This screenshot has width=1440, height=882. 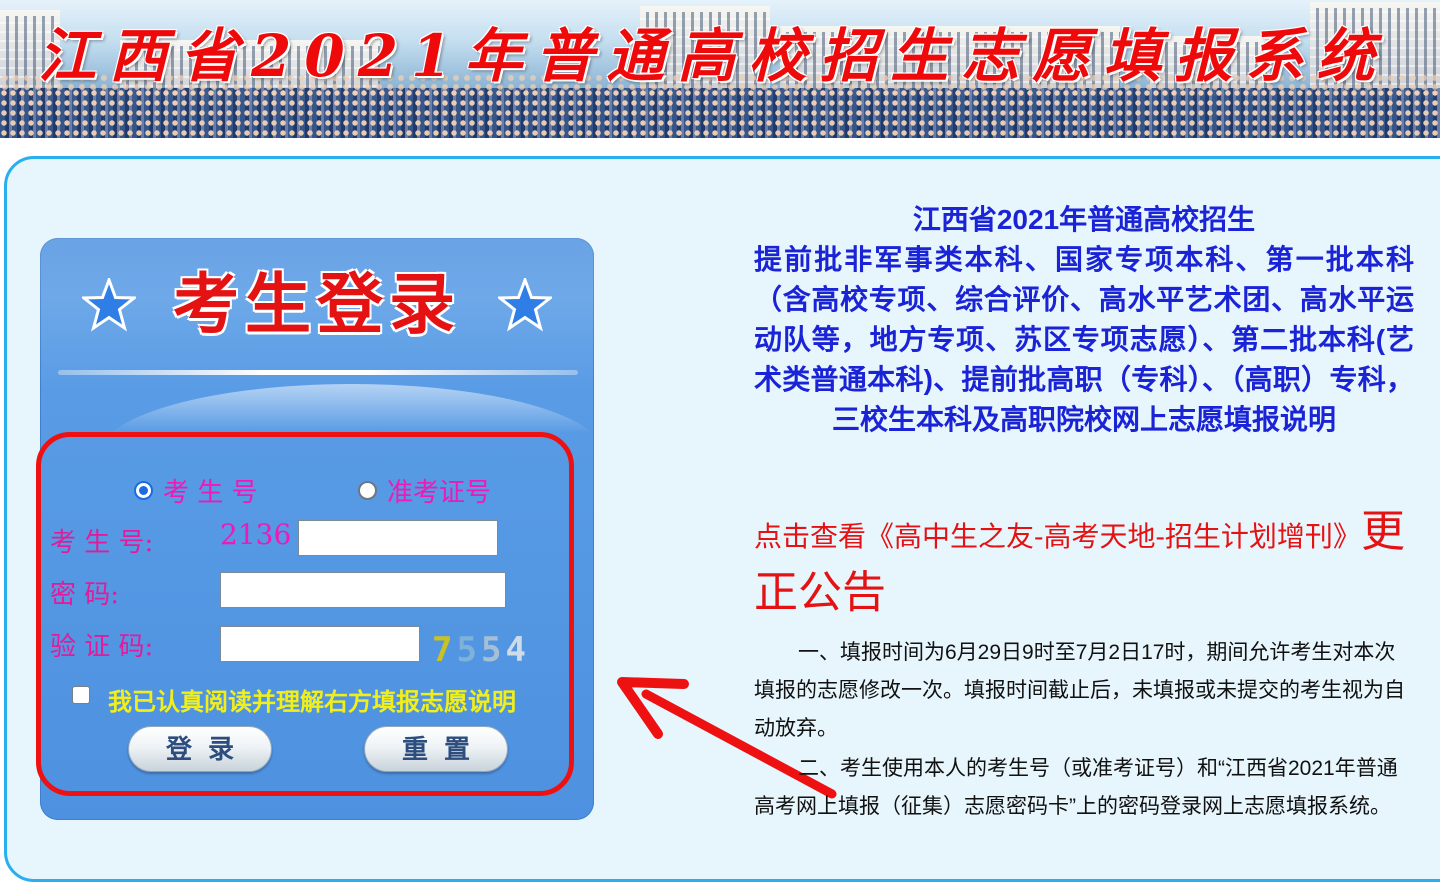 What do you see at coordinates (200, 749) in the screenshot?
I see `login-button: 登录` at bounding box center [200, 749].